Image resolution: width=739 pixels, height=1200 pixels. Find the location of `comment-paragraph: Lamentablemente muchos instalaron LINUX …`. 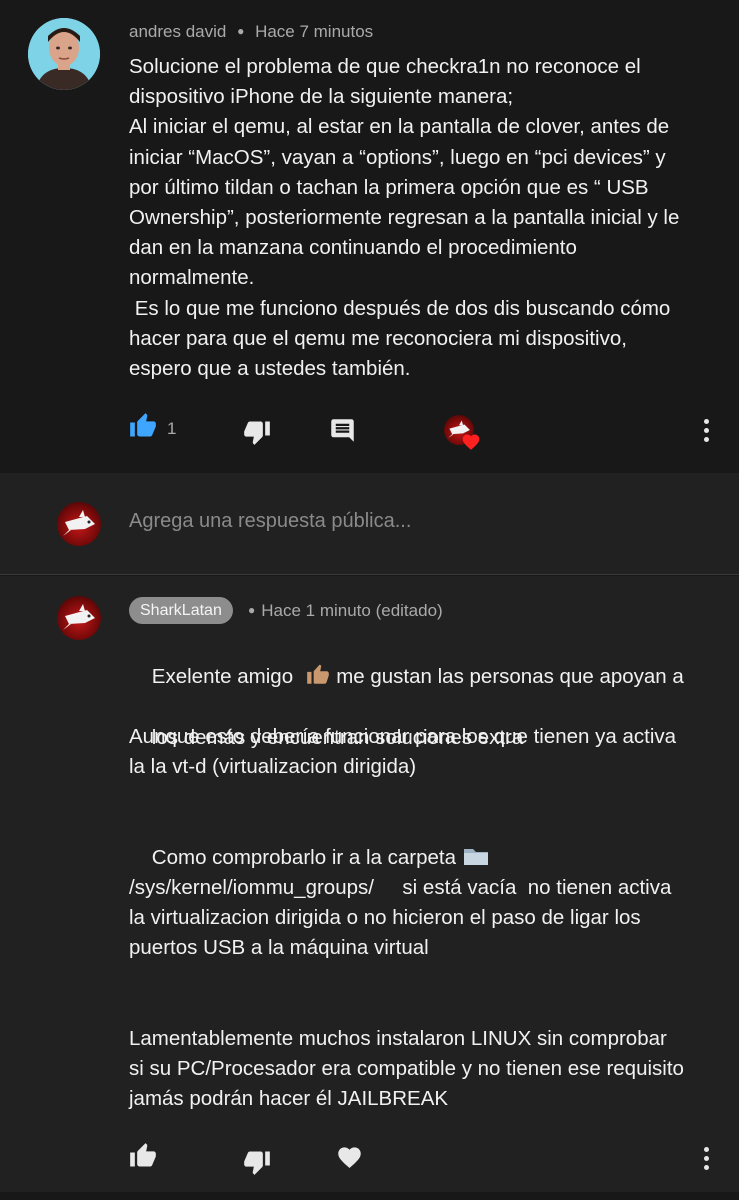

comment-paragraph: Lamentablemente muchos instalaron LINUX … is located at coordinates (406, 1069).